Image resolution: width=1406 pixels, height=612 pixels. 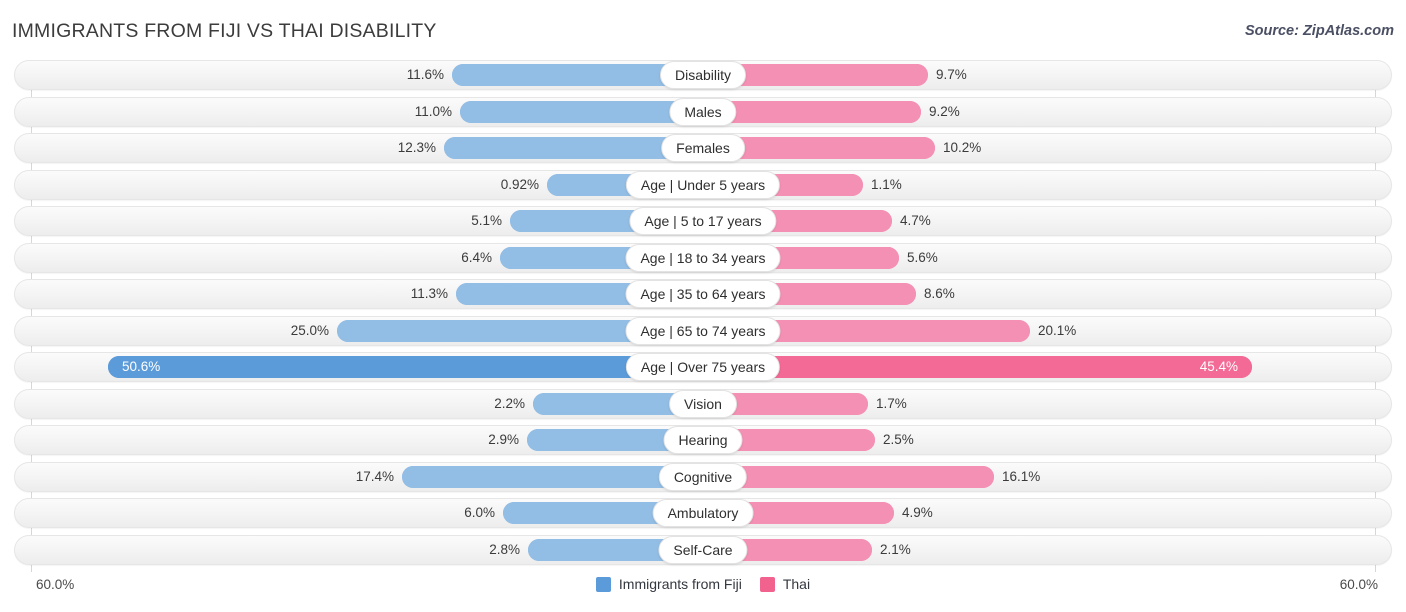 I want to click on value-left: 6.4%, so click(x=476, y=257).